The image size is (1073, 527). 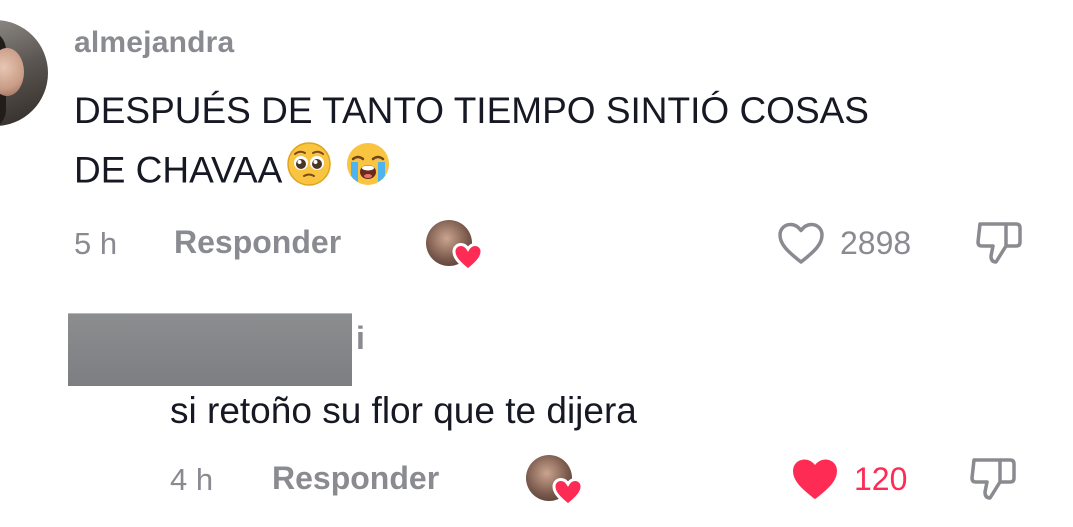 What do you see at coordinates (12, 72) in the screenshot?
I see `avatar-face` at bounding box center [12, 72].